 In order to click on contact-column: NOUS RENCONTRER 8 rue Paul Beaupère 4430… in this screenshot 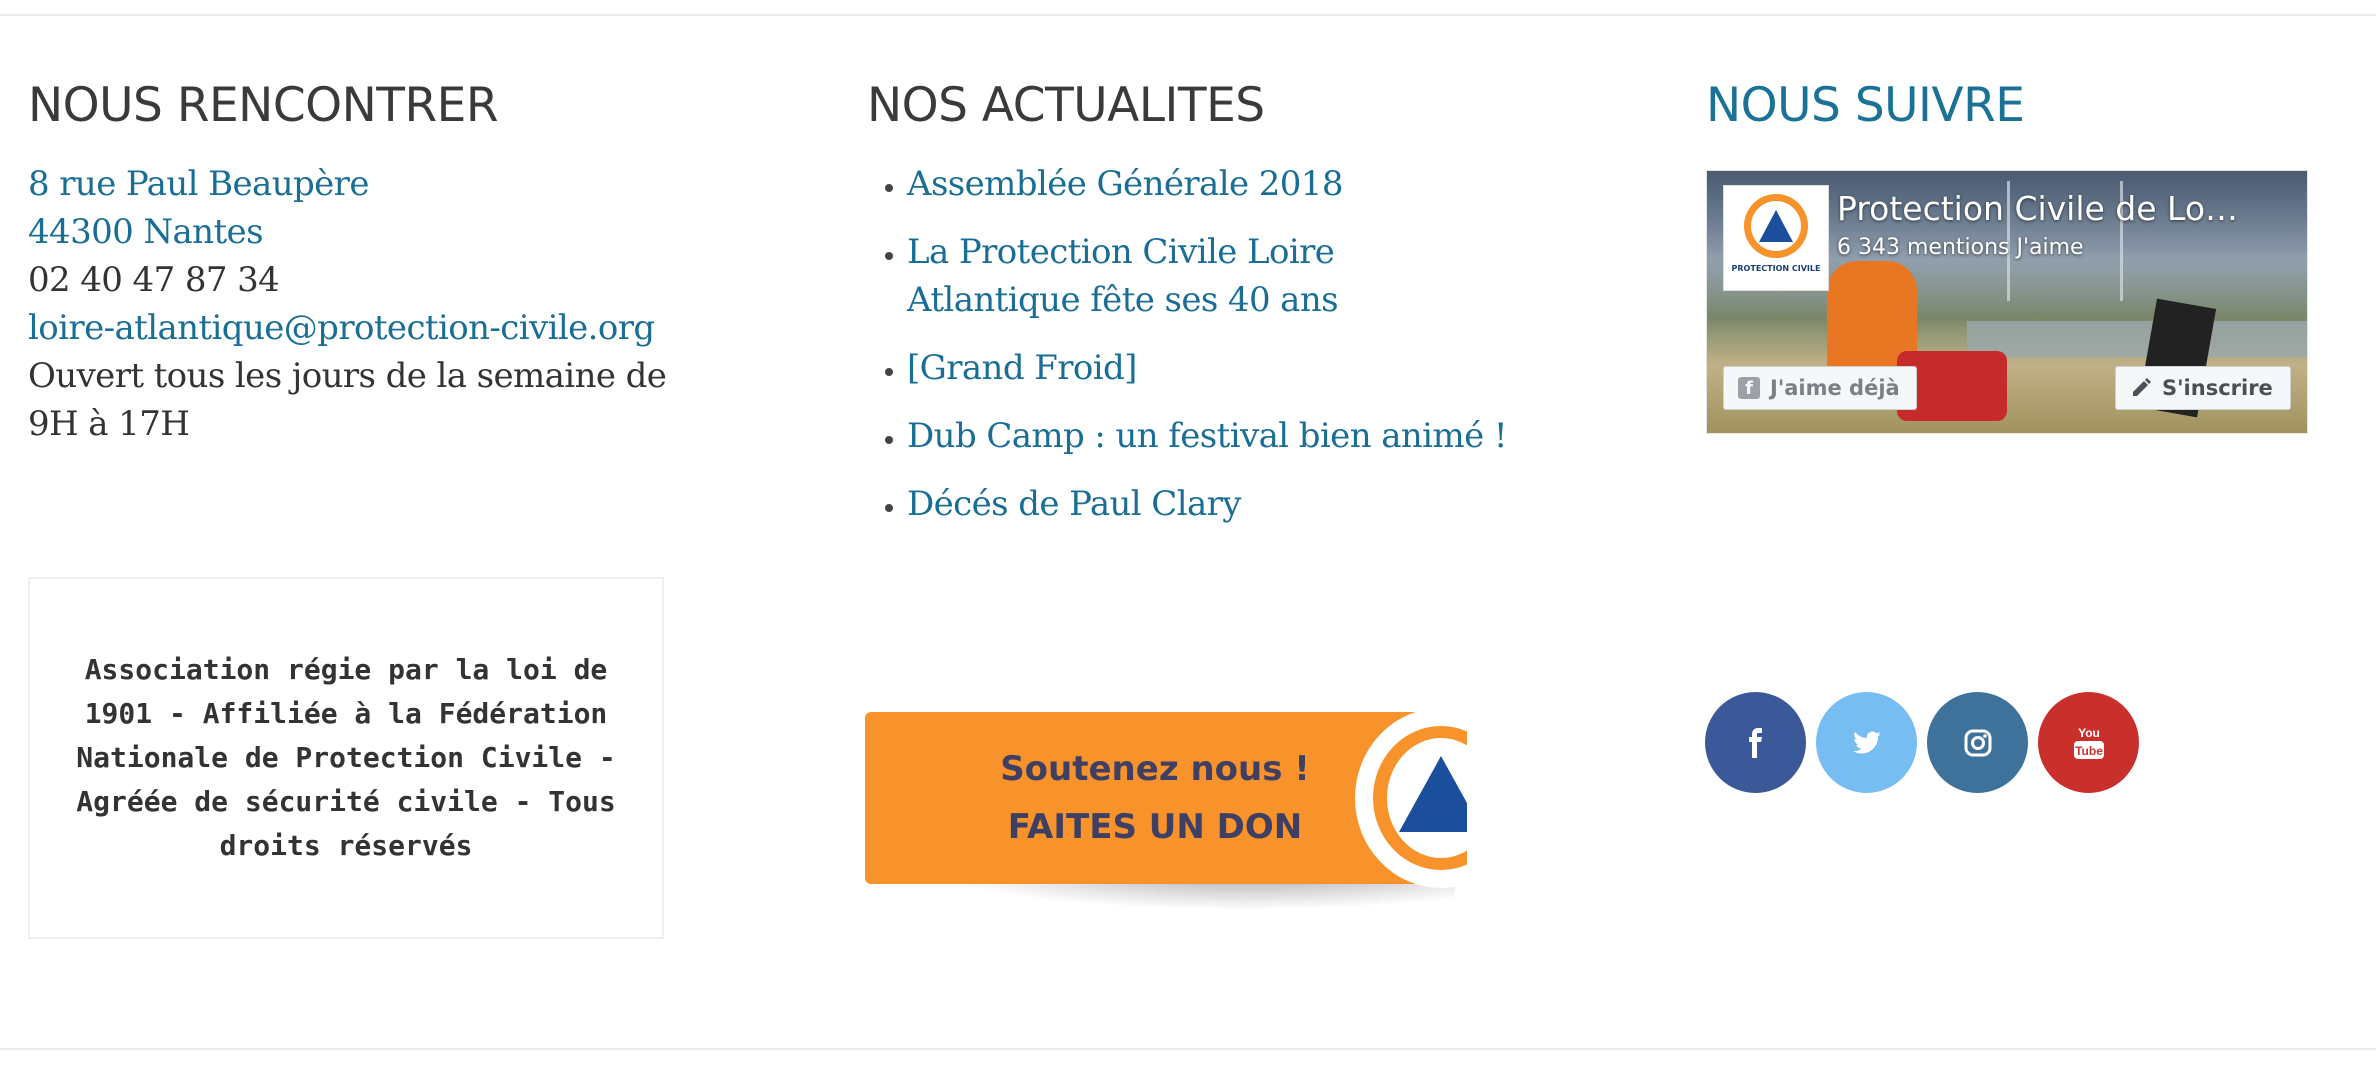, I will do `click(348, 262)`.